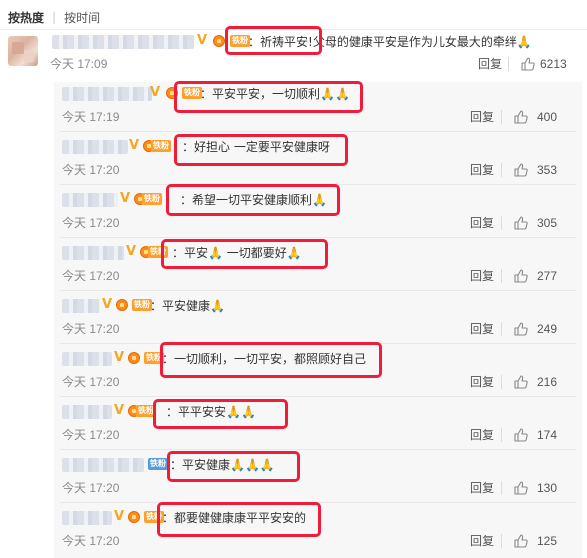  What do you see at coordinates (547, 435) in the screenshot?
I see `like-count: 174` at bounding box center [547, 435].